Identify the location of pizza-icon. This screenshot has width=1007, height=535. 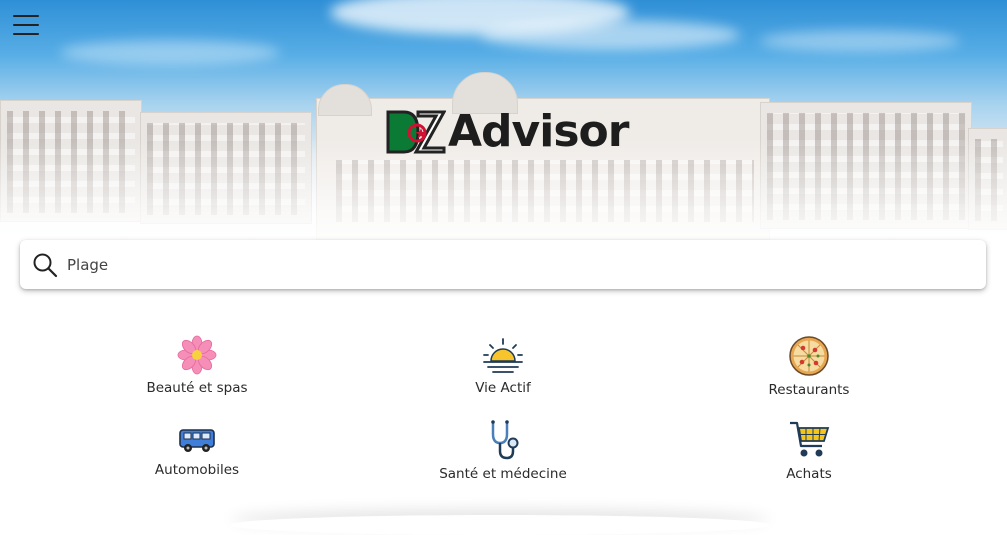
(809, 356).